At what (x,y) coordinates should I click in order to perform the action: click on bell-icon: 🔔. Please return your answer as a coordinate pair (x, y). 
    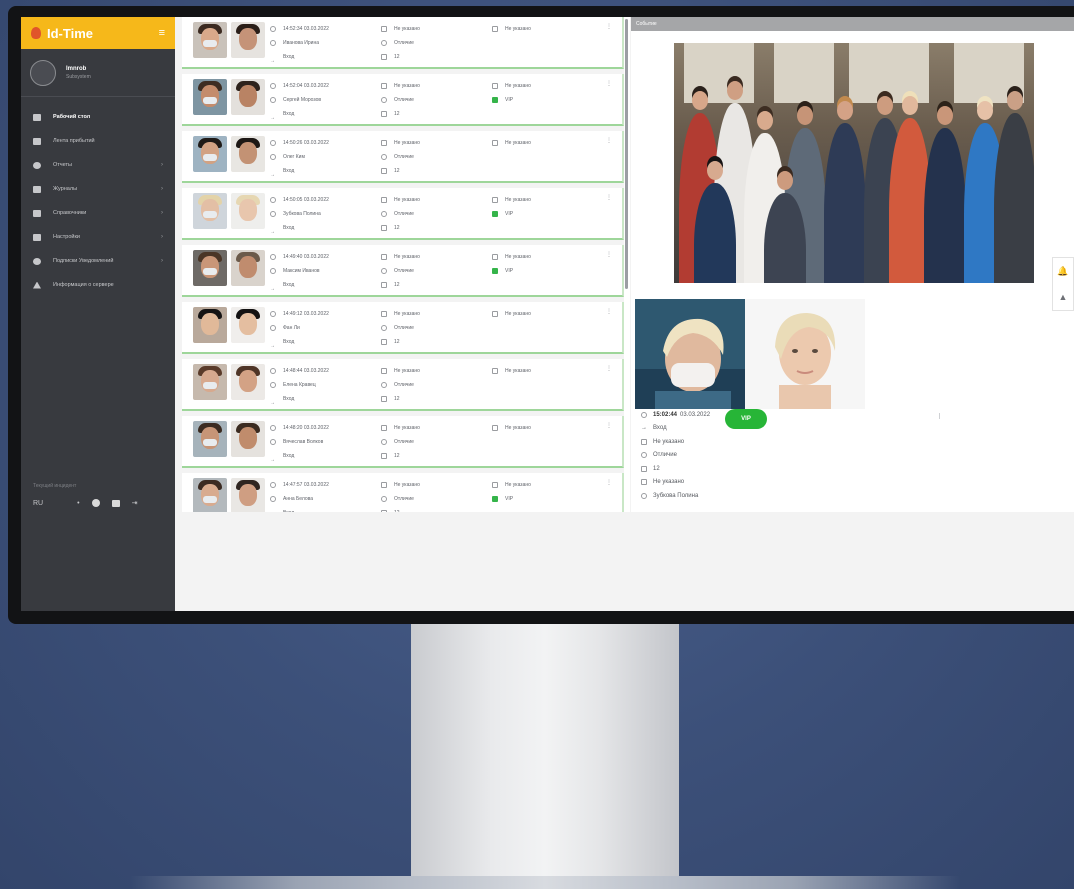
    Looking at the image, I should click on (1063, 271).